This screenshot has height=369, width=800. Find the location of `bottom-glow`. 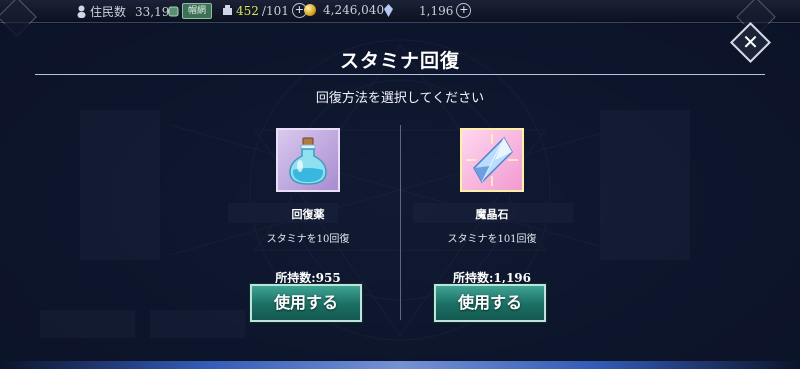

bottom-glow is located at coordinates (400, 365).